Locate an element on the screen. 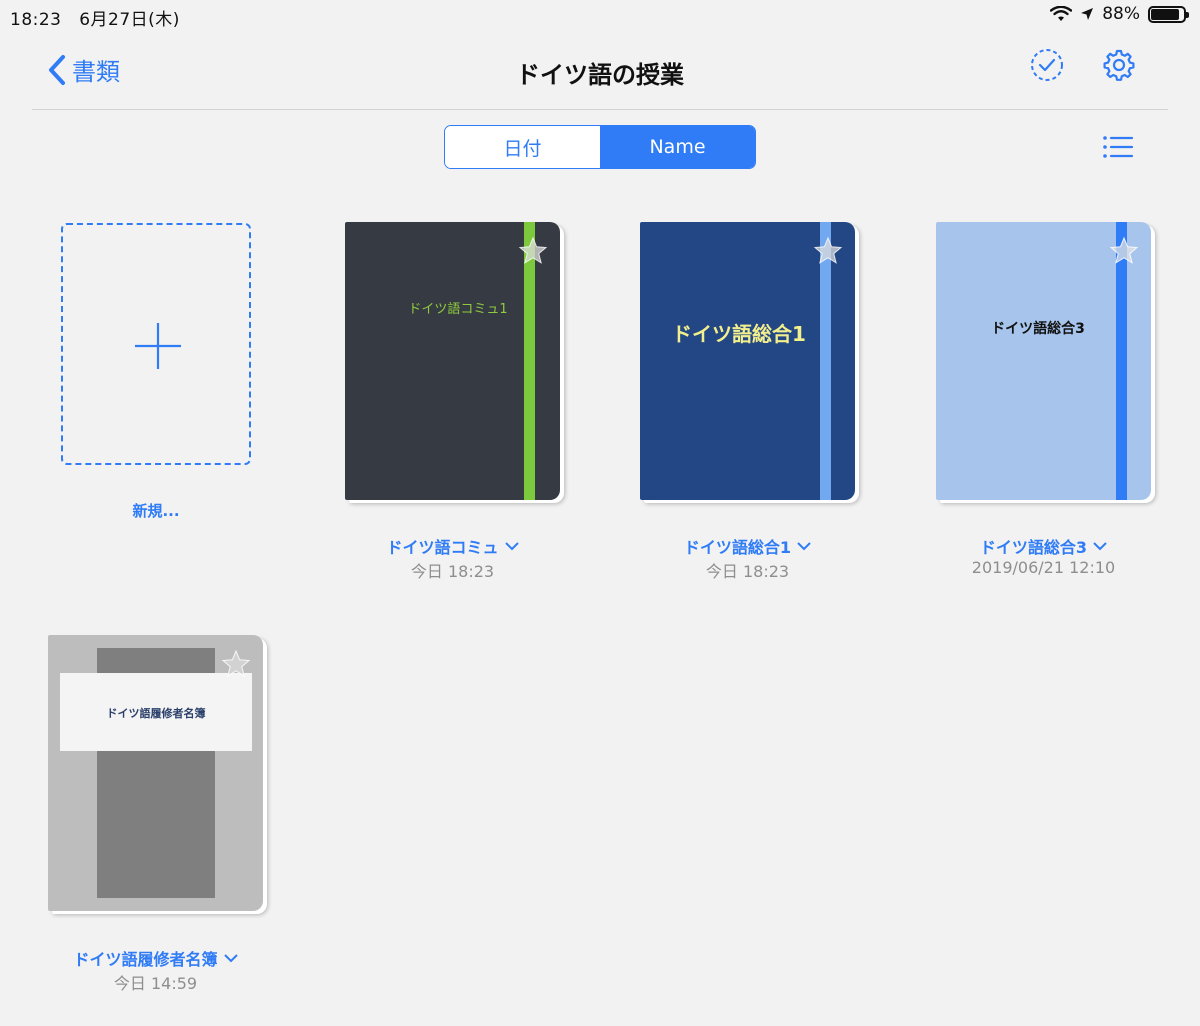  select-check-icon is located at coordinates (1047, 65).